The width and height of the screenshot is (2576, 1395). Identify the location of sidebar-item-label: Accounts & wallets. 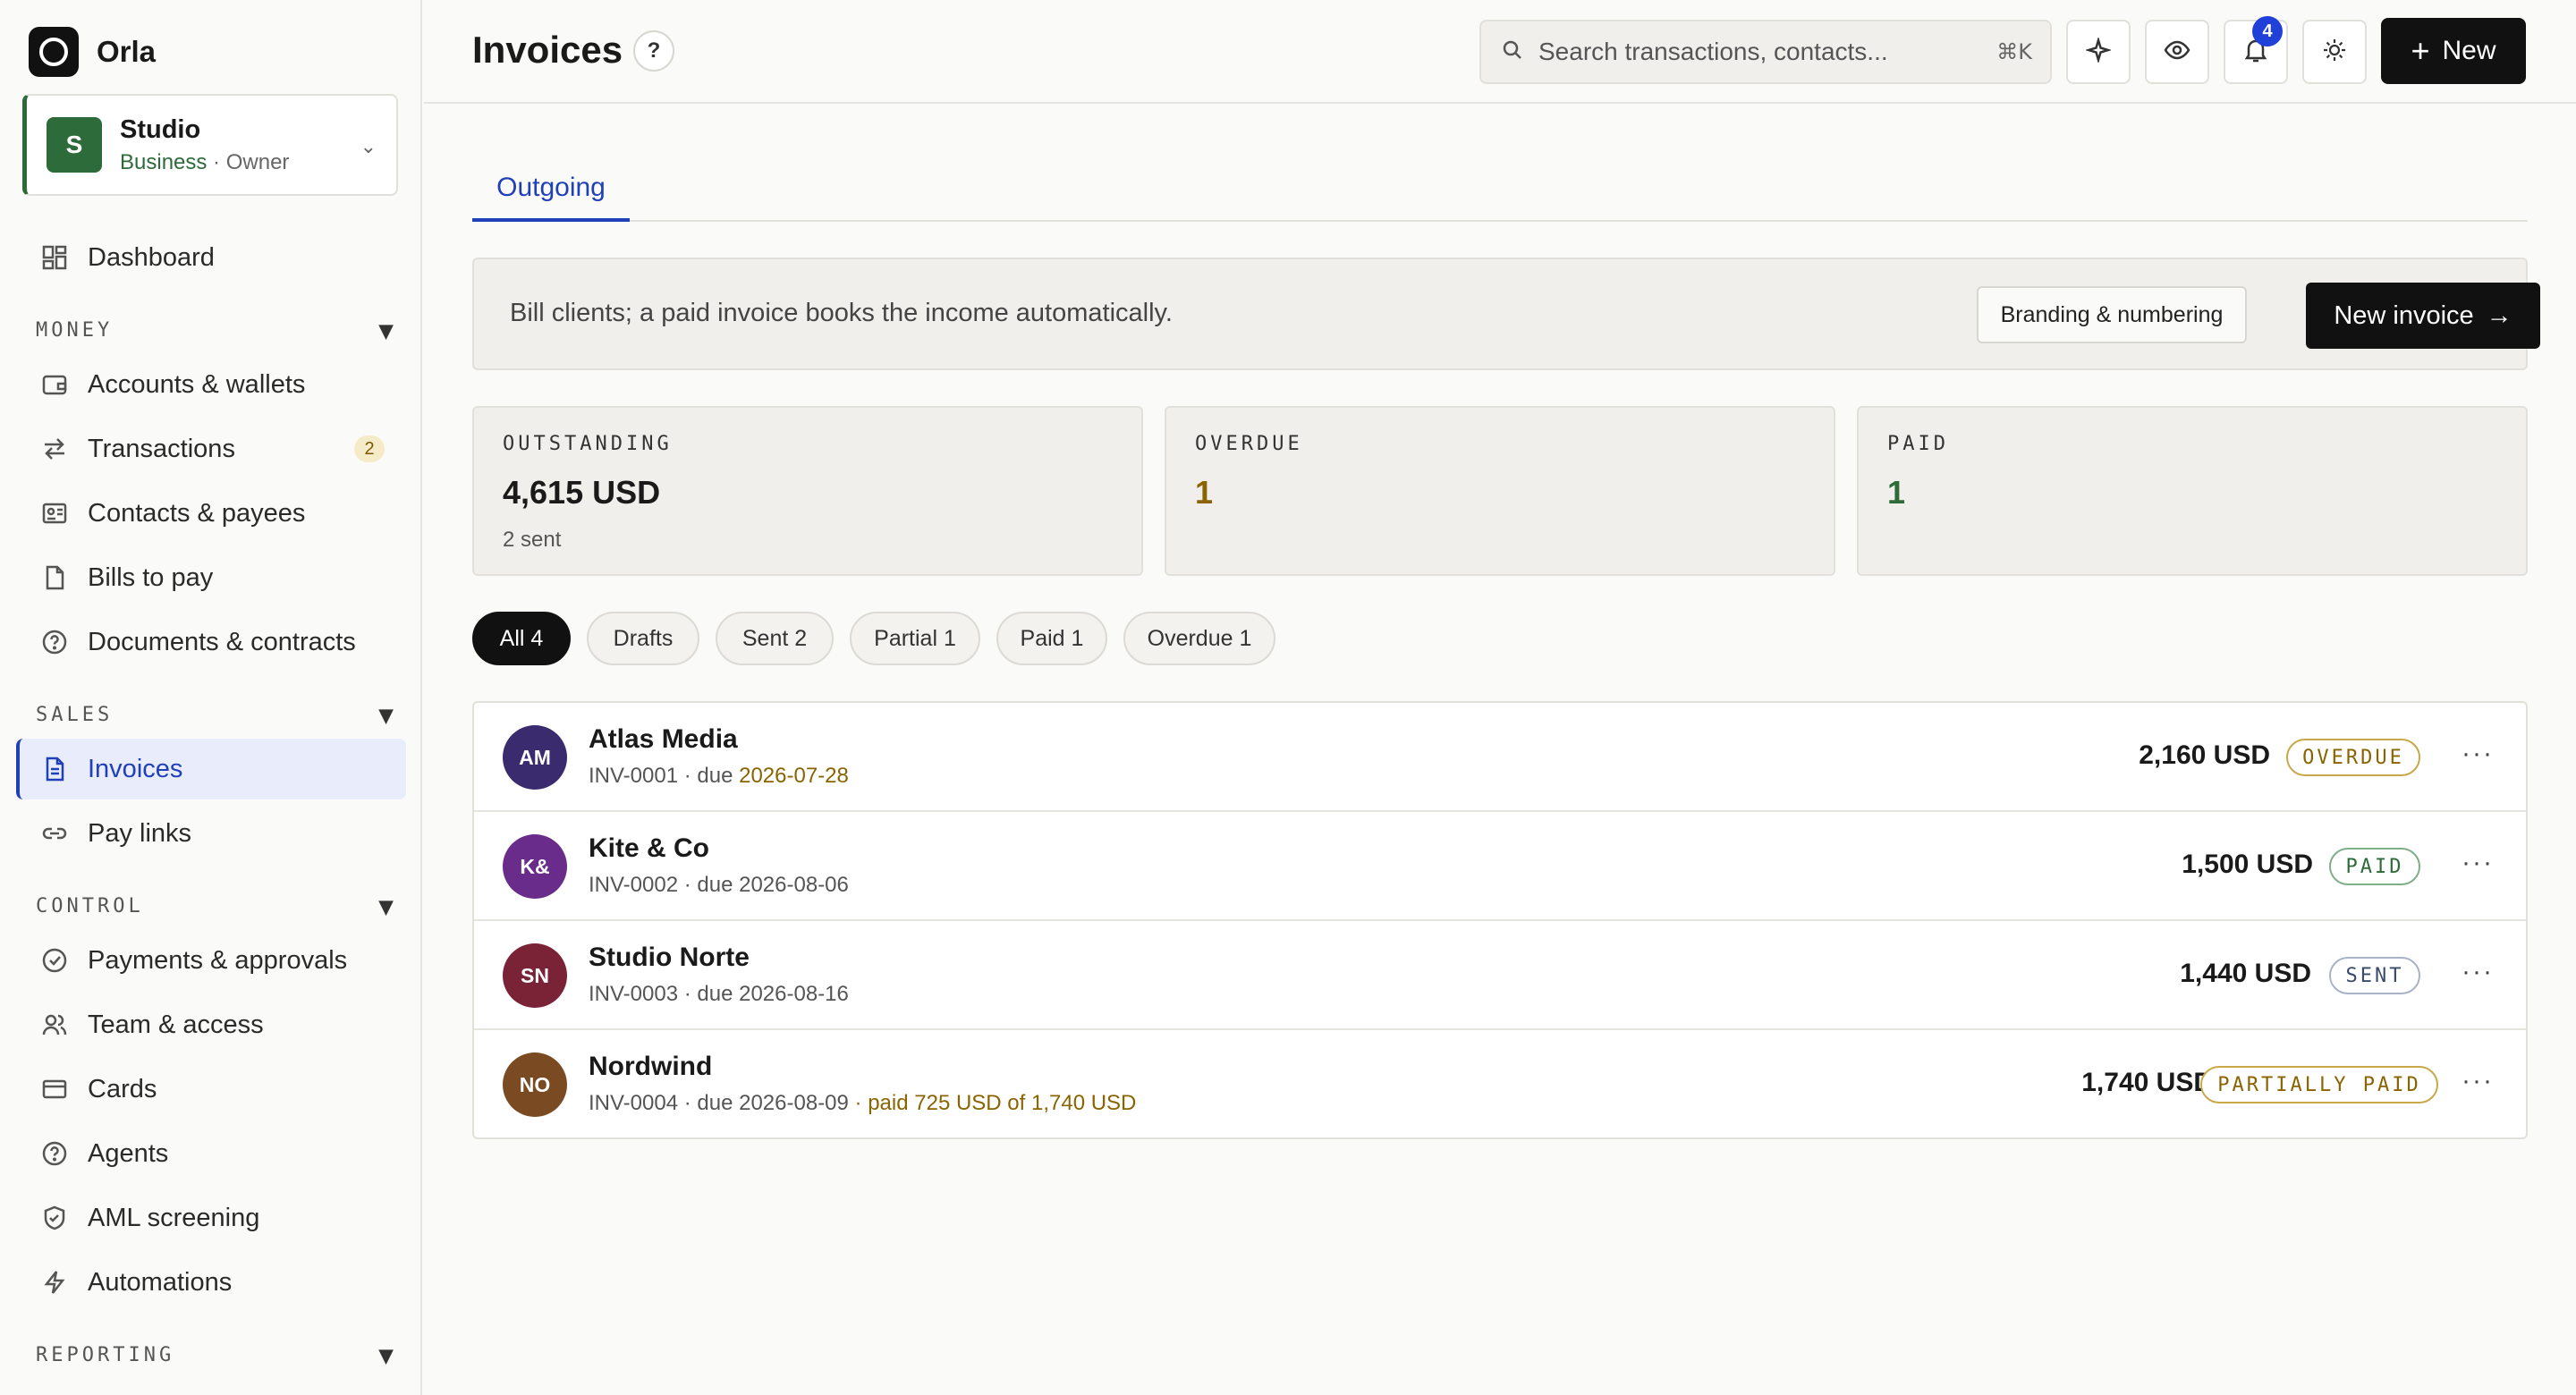
(197, 384).